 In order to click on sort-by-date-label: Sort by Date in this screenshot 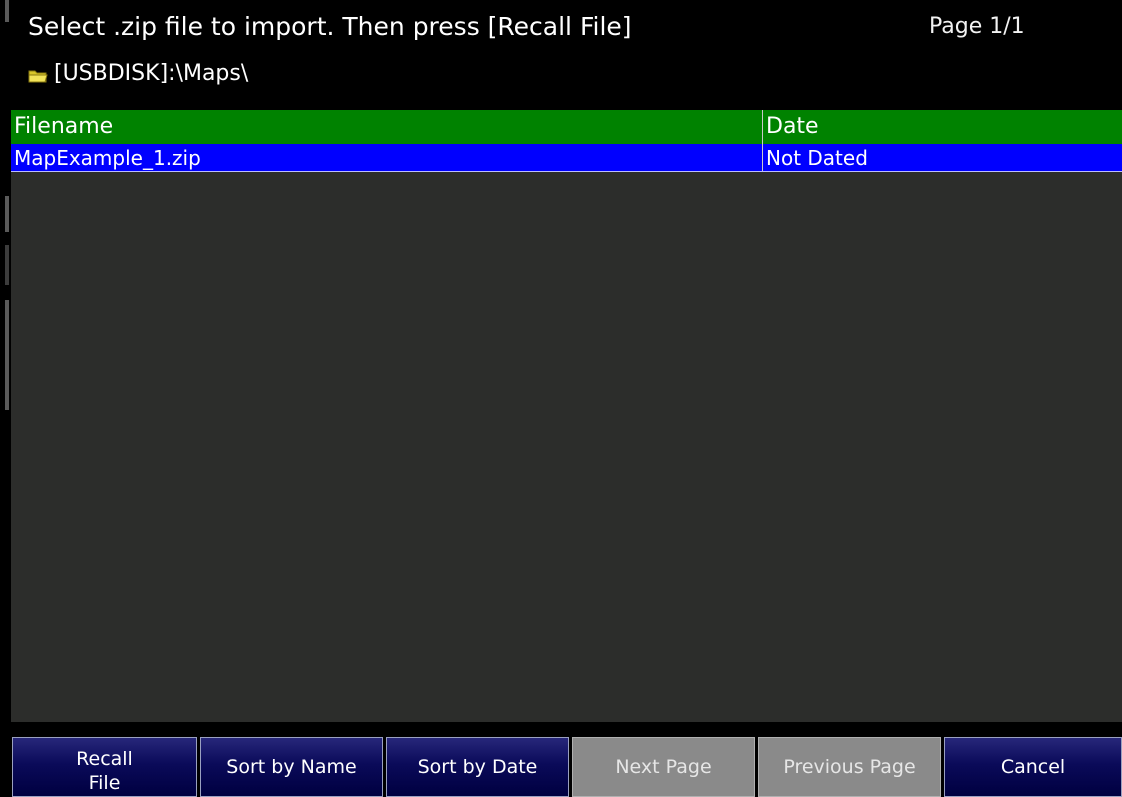, I will do `click(477, 767)`.